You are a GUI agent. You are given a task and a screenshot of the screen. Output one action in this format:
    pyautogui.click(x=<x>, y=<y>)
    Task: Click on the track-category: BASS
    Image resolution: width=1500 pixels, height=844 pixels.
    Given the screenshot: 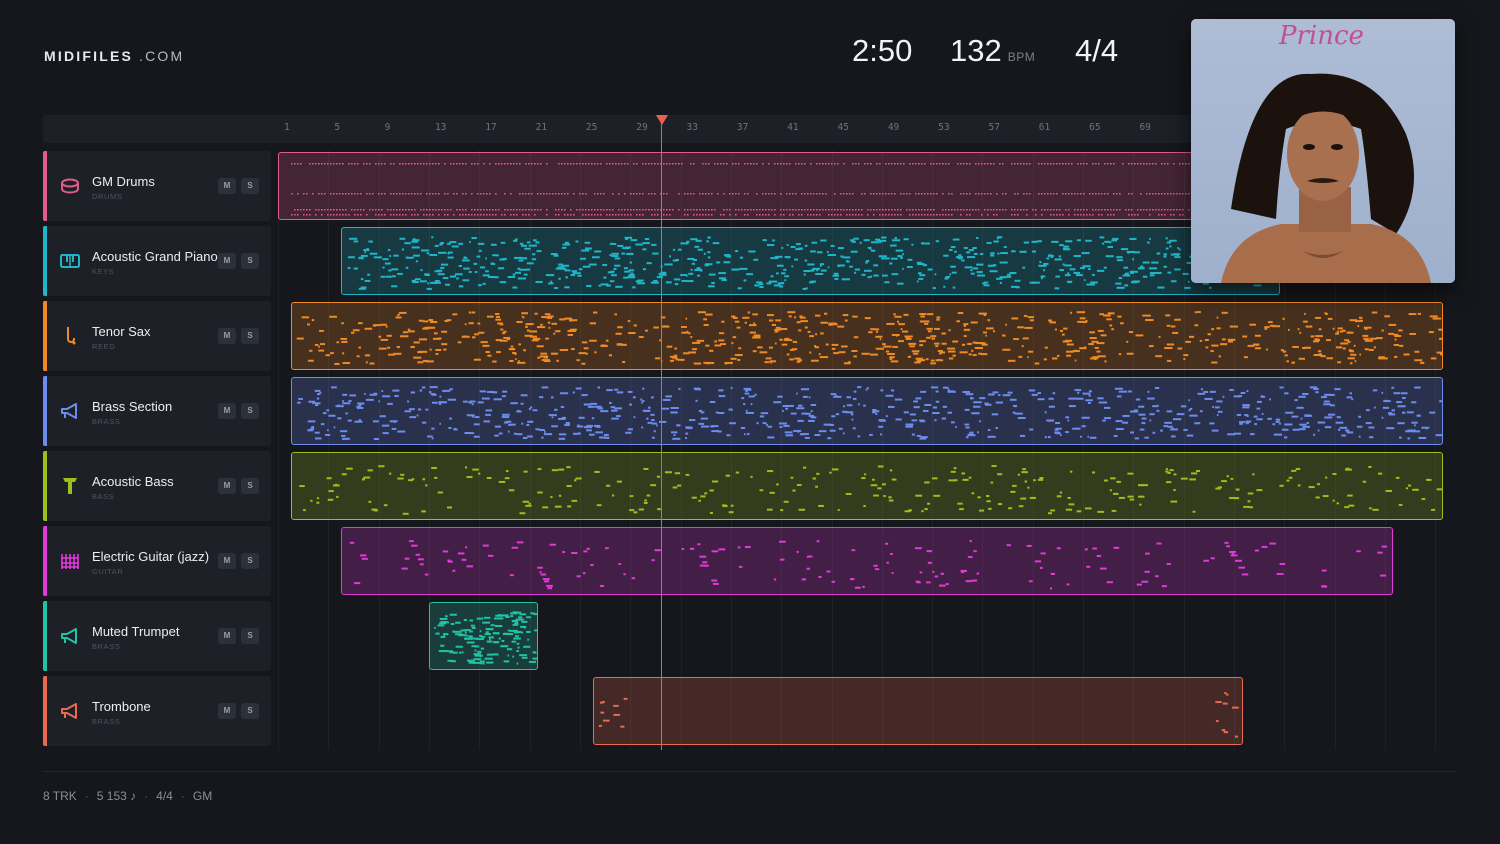 What is the action you would take?
    pyautogui.click(x=103, y=496)
    